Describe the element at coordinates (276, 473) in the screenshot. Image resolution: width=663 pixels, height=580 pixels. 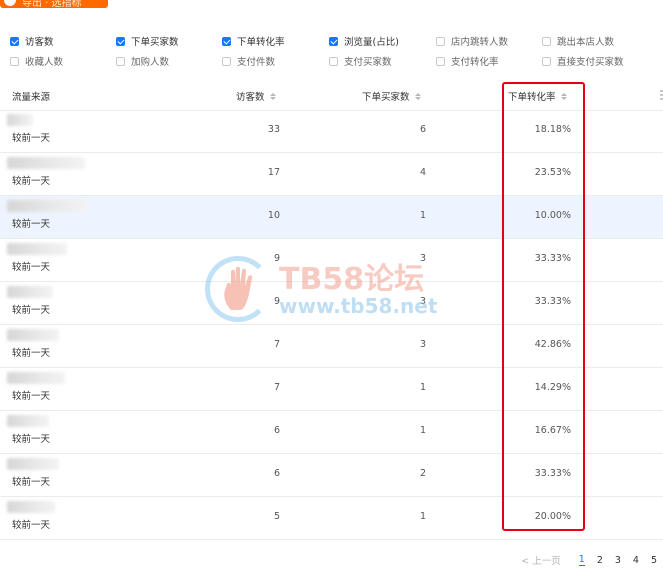
I see `cell-visitors: 6` at that location.